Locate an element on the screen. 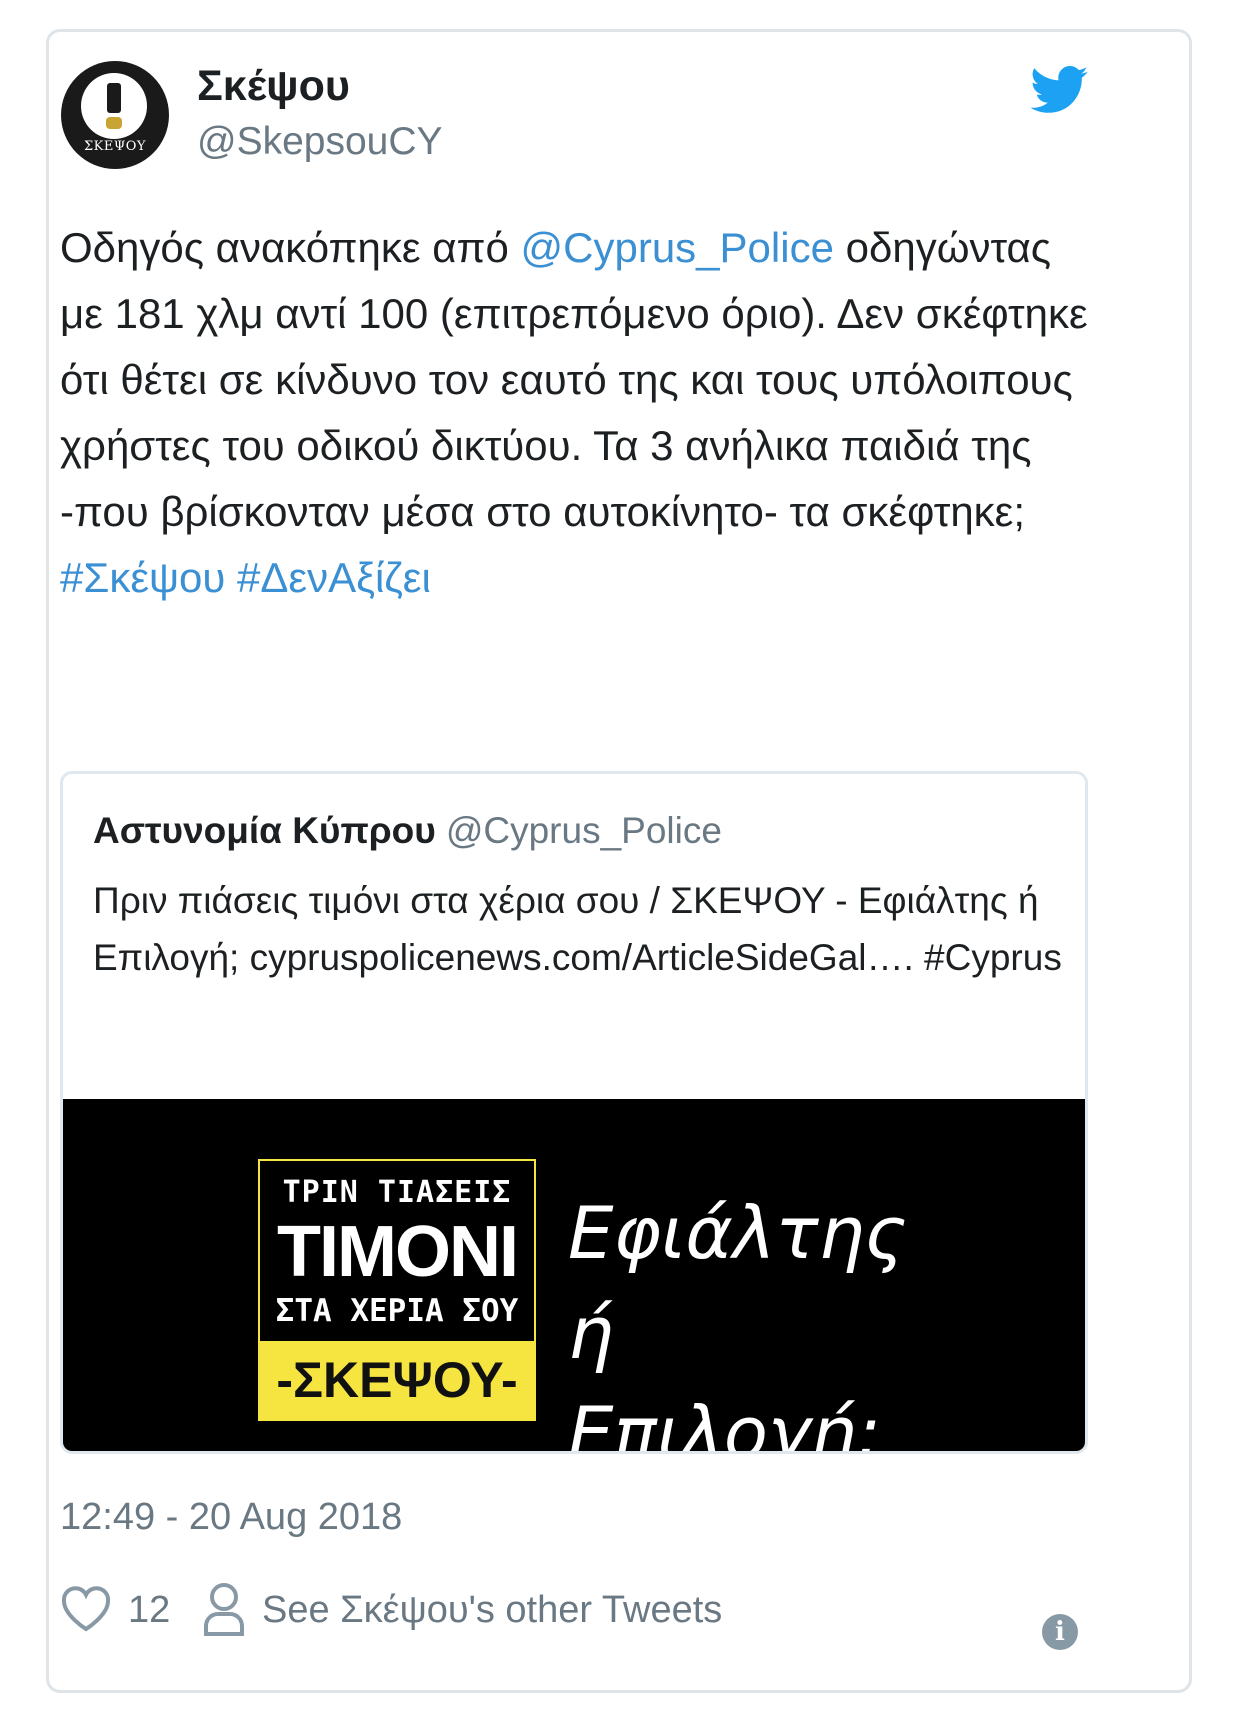 Image resolution: width=1242 pixels, height=1728 pixels. person-icon is located at coordinates (224, 1609).